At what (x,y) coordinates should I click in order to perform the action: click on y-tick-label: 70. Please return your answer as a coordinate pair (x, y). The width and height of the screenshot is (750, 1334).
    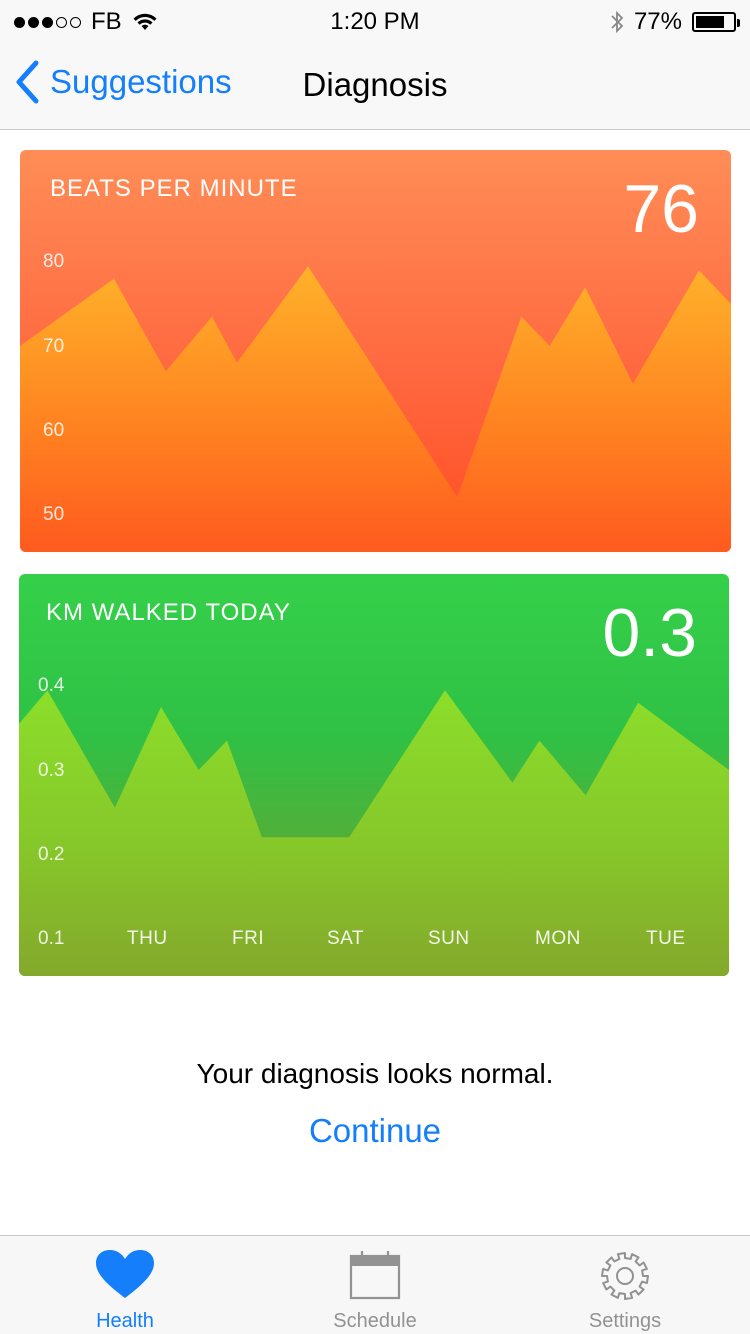
    Looking at the image, I should click on (54, 346).